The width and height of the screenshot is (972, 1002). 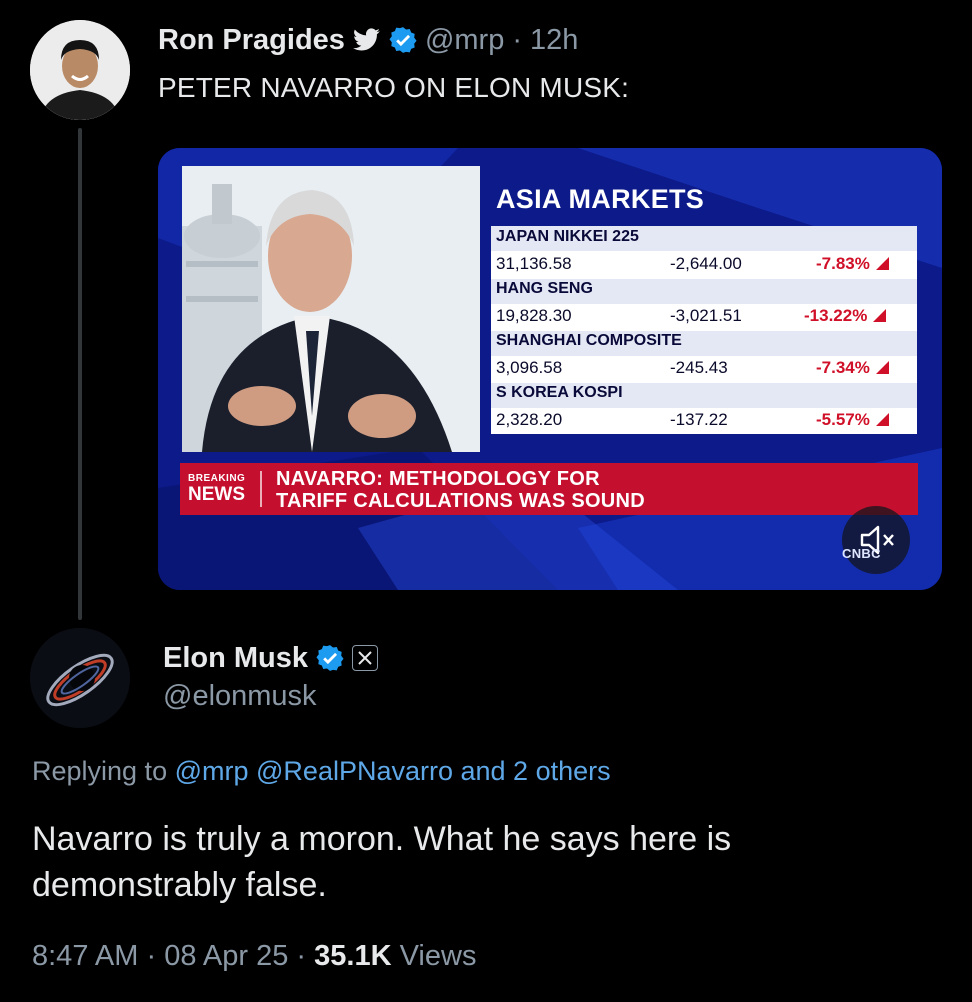 What do you see at coordinates (843, 263) in the screenshot?
I see `percent-text: -7.83%` at bounding box center [843, 263].